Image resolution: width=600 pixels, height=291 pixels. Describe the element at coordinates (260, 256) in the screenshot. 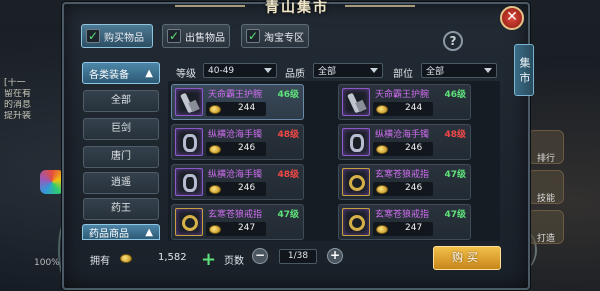

I see `prev-page-button: −` at that location.